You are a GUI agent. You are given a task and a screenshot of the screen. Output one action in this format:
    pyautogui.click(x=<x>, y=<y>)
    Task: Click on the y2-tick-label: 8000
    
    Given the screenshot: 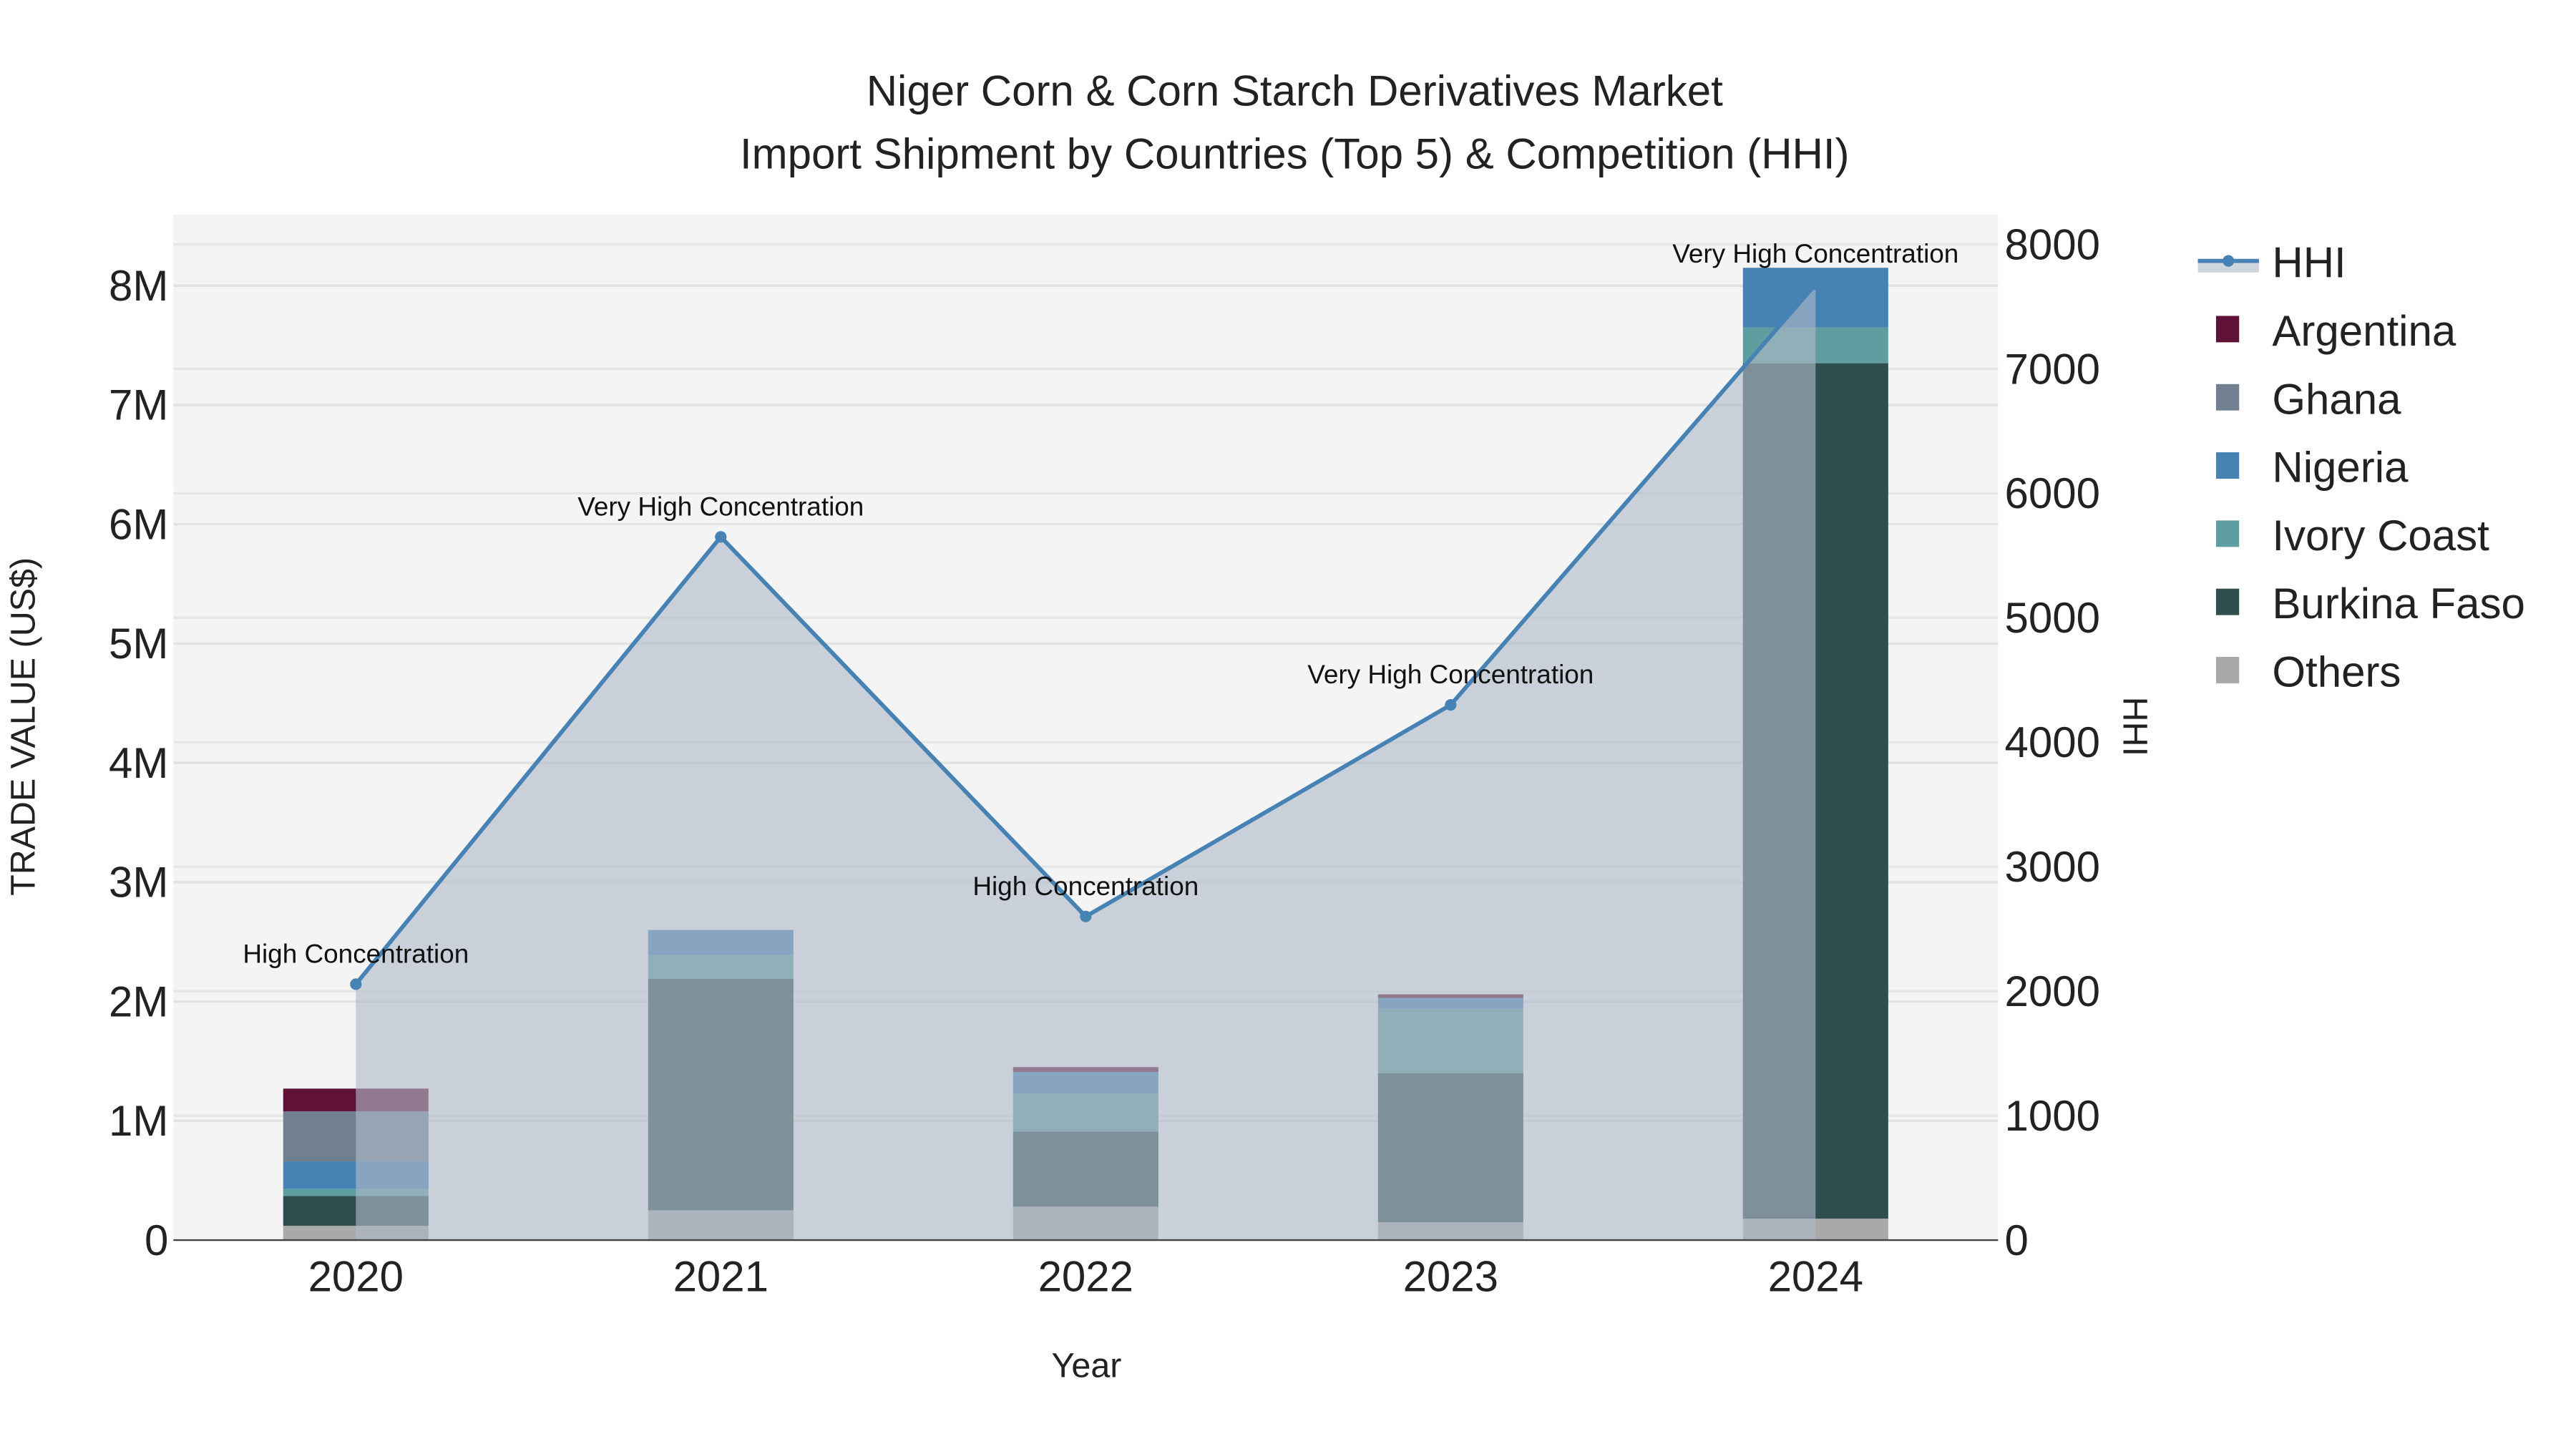 What is the action you would take?
    pyautogui.click(x=2052, y=244)
    